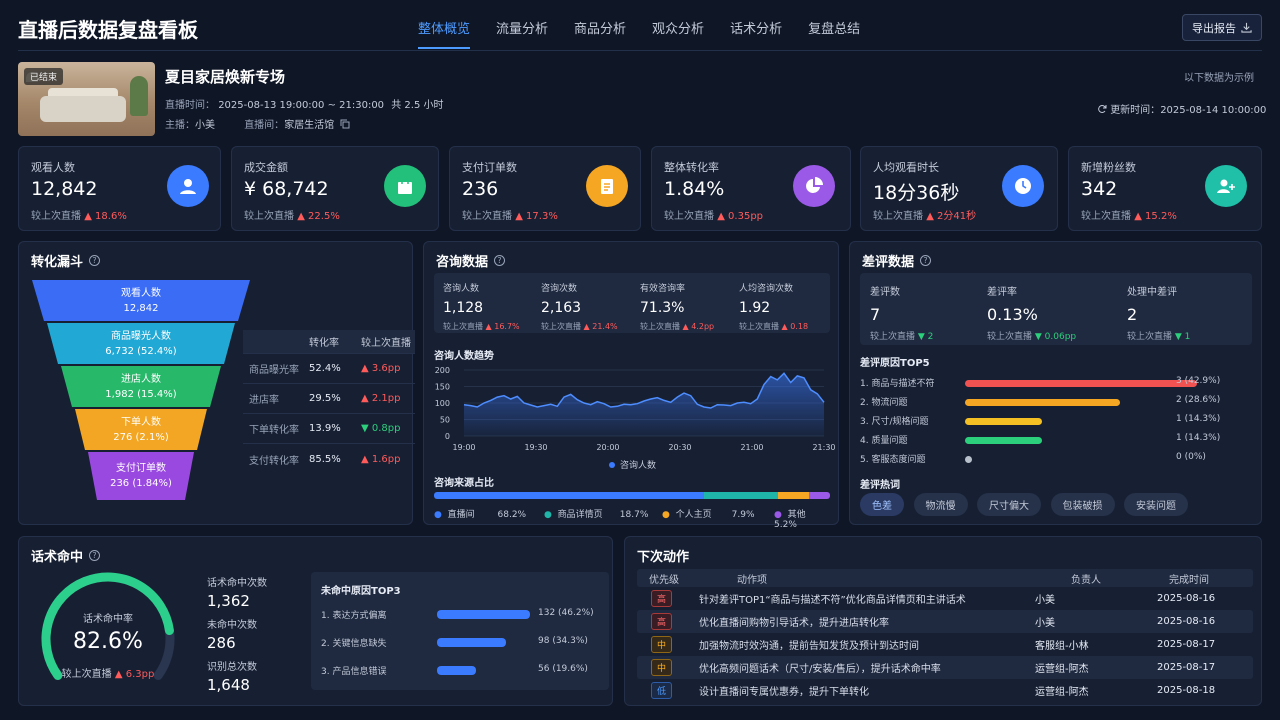 This screenshot has width=1280, height=720. I want to click on add-user-icon, so click(1226, 186).